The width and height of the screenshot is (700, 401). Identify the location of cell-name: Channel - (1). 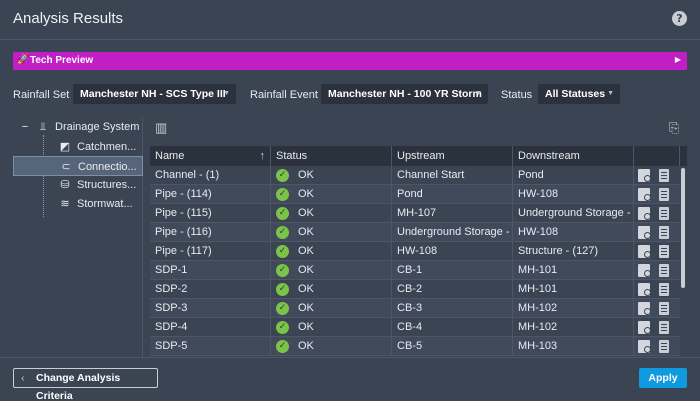
(210, 175).